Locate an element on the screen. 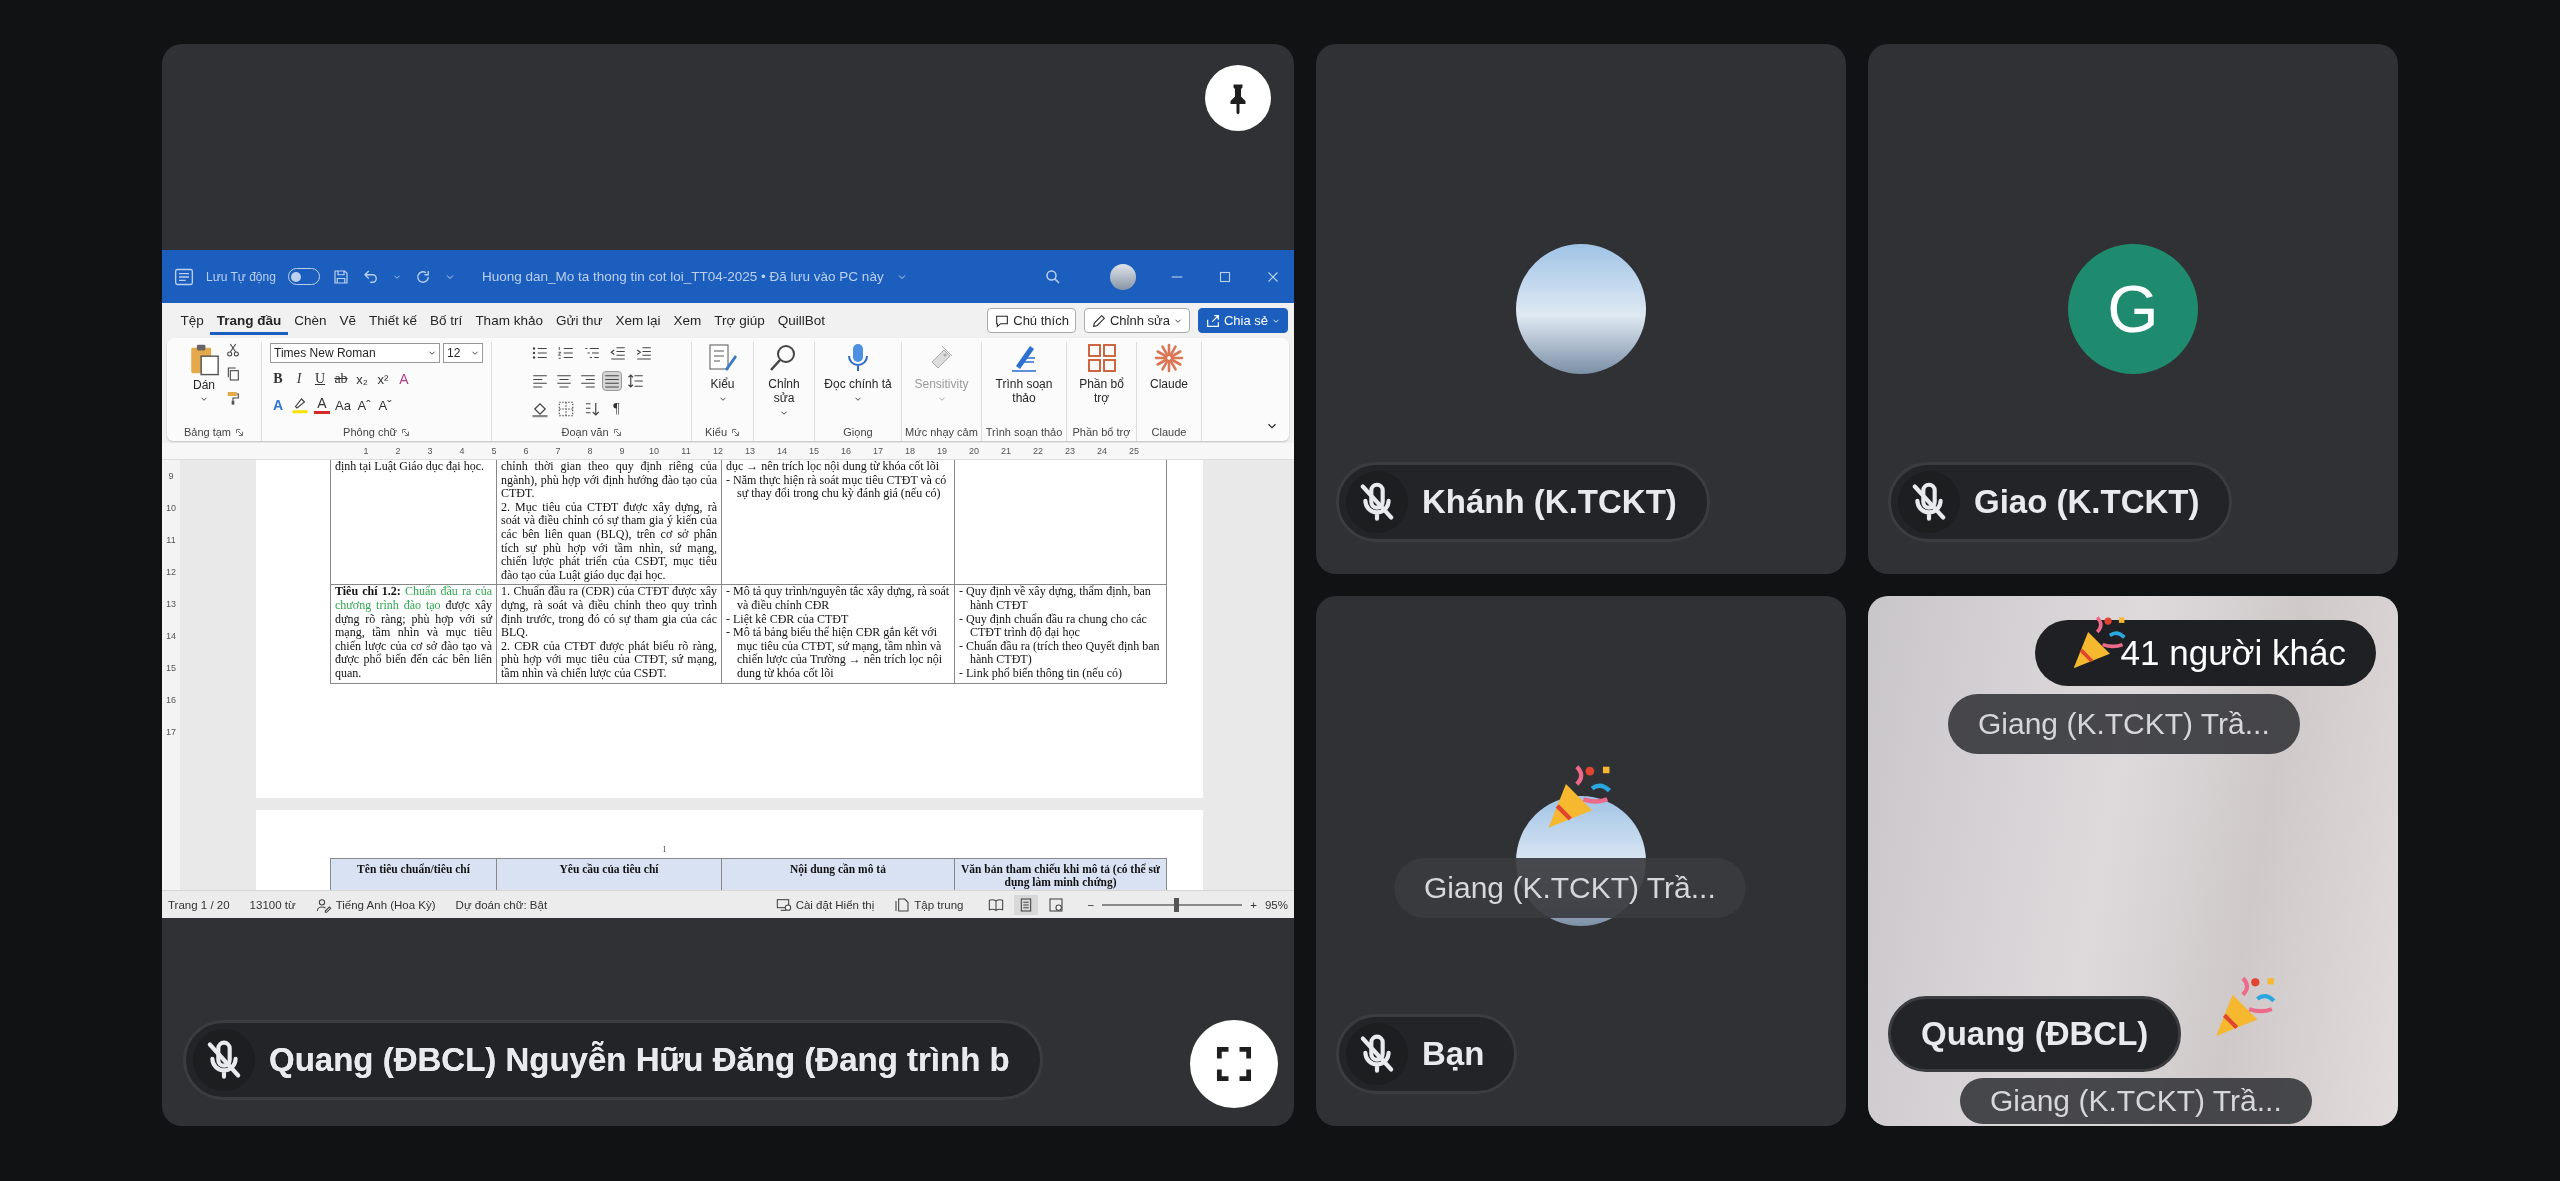  bullet-item: - Quy định chuẩn đầu ra chung cho các CTĐT trình độ đại học is located at coordinates (1053, 626).